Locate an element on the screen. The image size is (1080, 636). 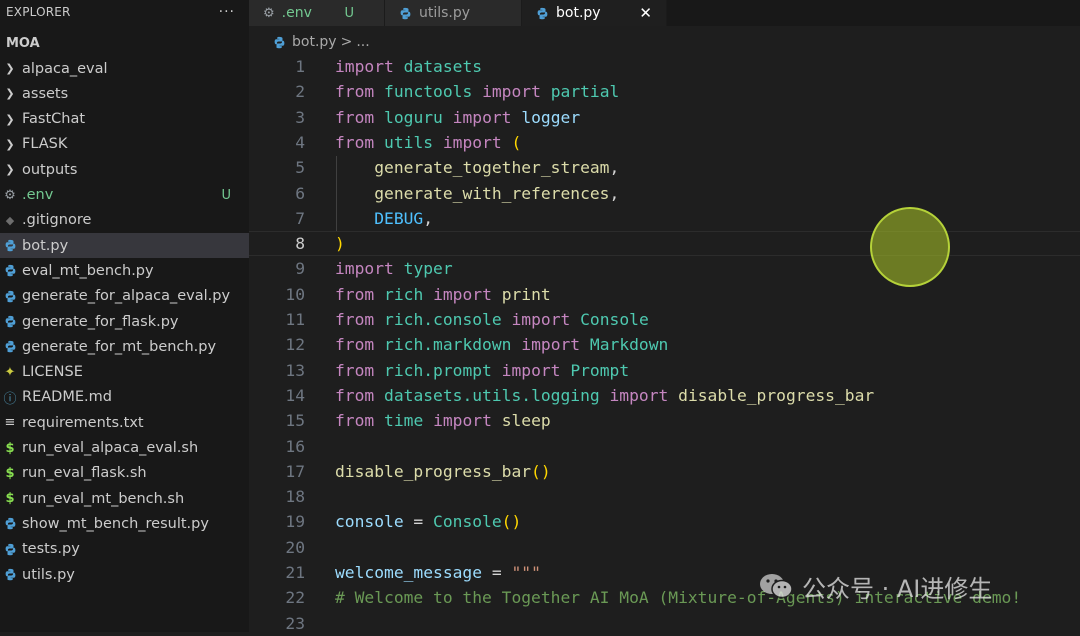
tab-utils-py: utils.py is located at coordinates (453, 13).